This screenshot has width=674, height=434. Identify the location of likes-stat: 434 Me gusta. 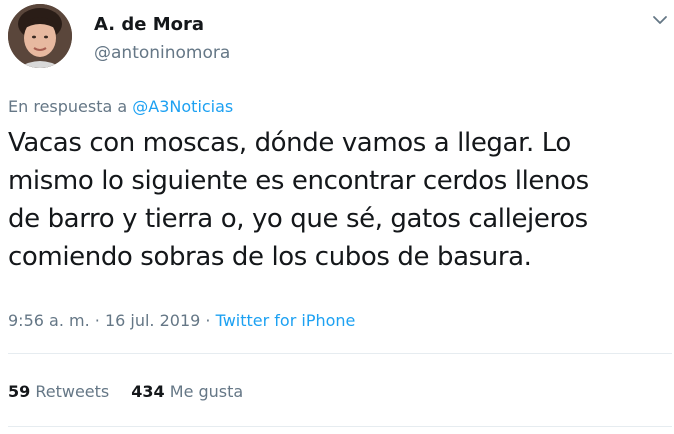
(187, 392).